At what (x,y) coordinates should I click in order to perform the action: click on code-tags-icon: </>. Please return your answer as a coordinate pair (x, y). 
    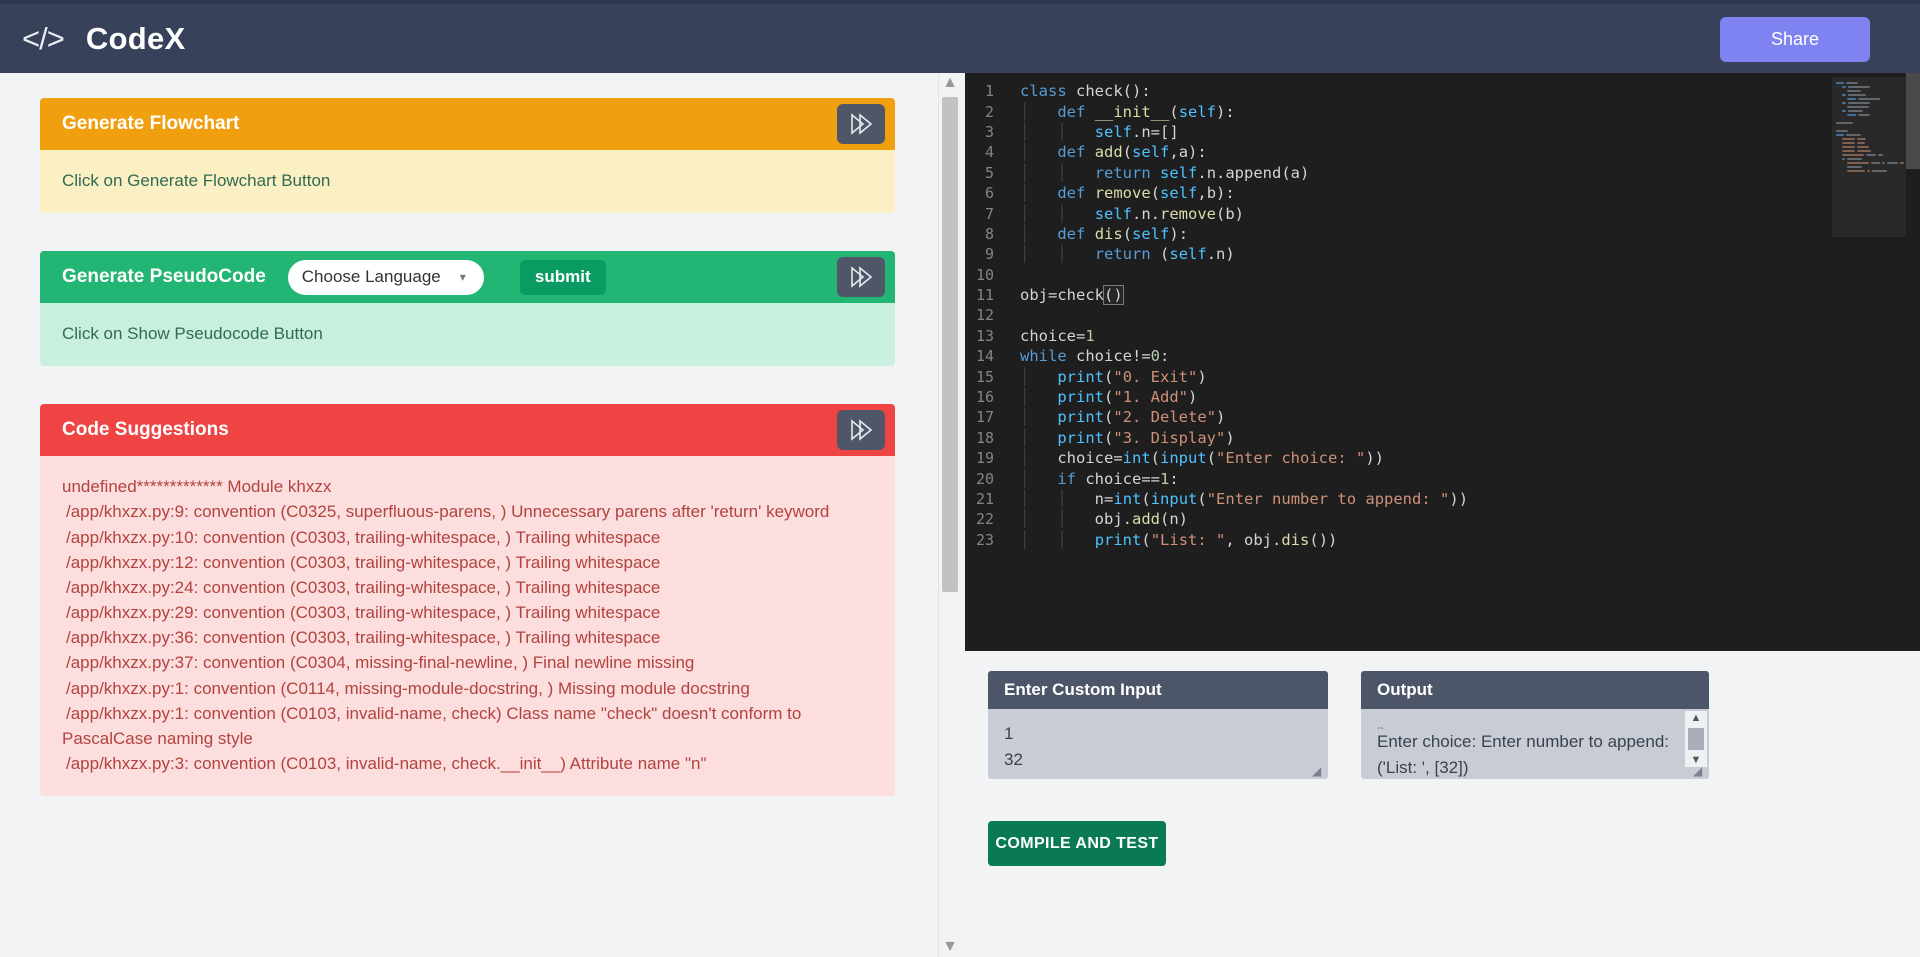
    Looking at the image, I should click on (43, 38).